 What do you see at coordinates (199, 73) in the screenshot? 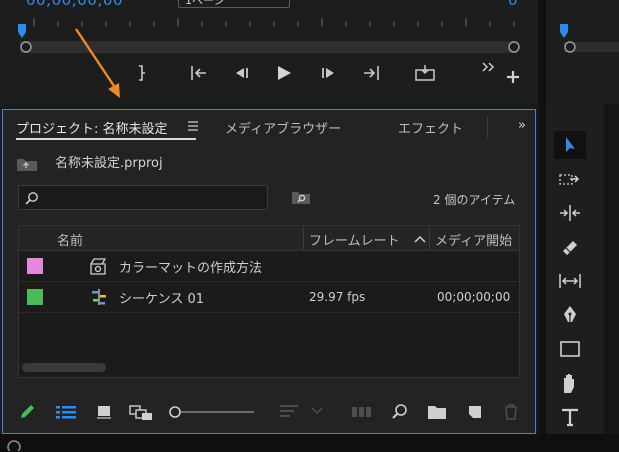
I see `go-to-in-icon` at bounding box center [199, 73].